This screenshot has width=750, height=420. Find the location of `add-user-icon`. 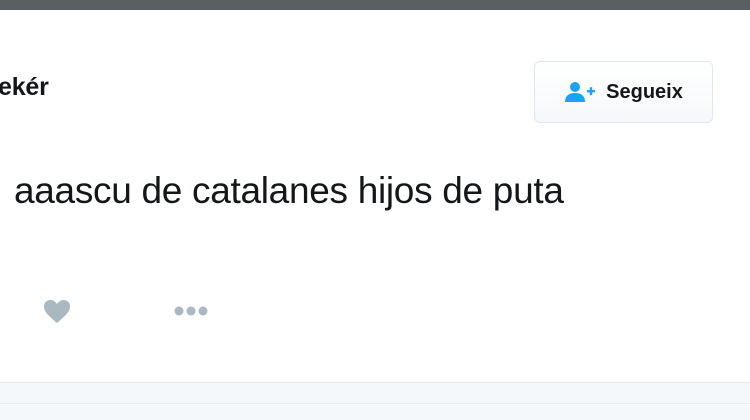

add-user-icon is located at coordinates (580, 92).